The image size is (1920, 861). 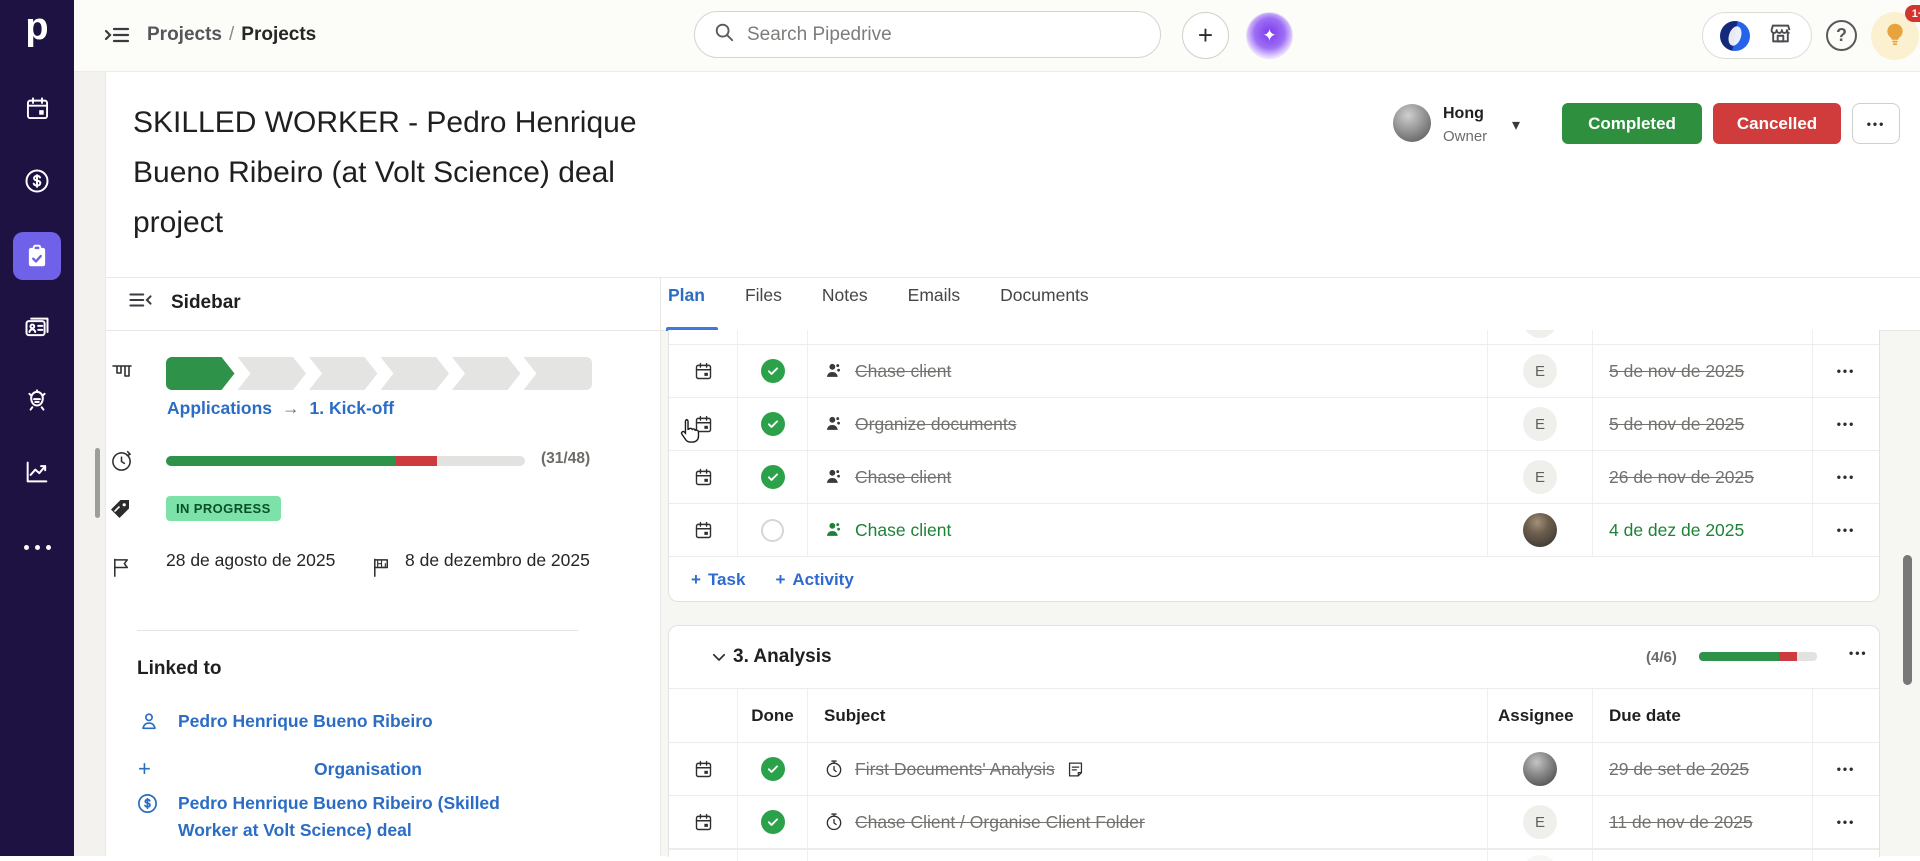 What do you see at coordinates (37, 472) in the screenshot?
I see `nav-insights-icon` at bounding box center [37, 472].